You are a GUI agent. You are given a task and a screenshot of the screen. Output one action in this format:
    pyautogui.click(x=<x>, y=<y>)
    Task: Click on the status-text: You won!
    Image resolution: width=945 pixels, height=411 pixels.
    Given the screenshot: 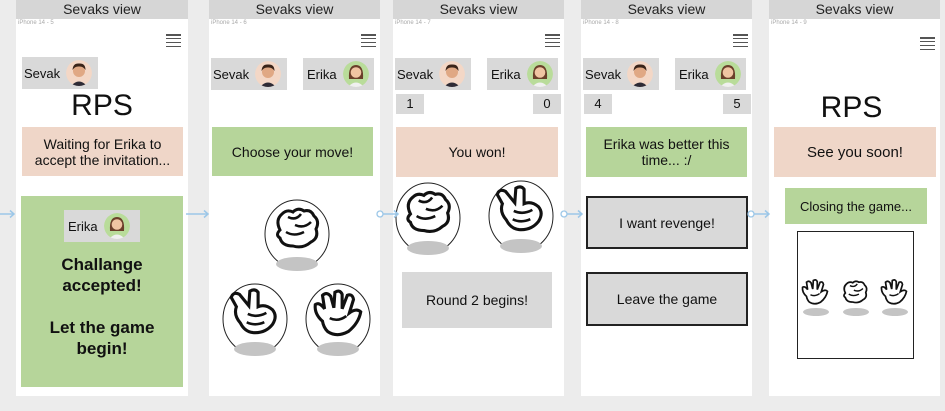 What is the action you would take?
    pyautogui.click(x=477, y=152)
    